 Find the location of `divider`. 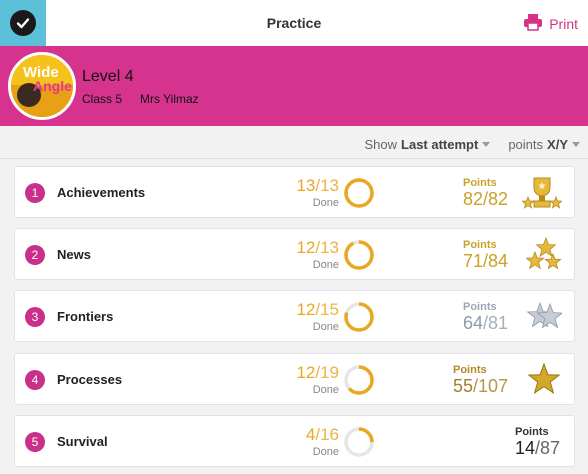

divider is located at coordinates (294, 158).